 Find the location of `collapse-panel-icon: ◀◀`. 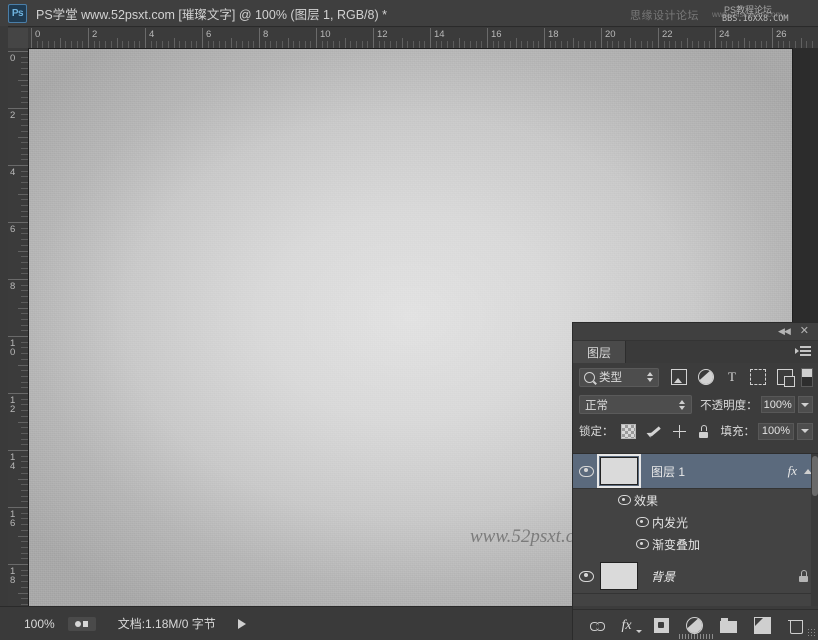

collapse-panel-icon: ◀◀ is located at coordinates (784, 331).